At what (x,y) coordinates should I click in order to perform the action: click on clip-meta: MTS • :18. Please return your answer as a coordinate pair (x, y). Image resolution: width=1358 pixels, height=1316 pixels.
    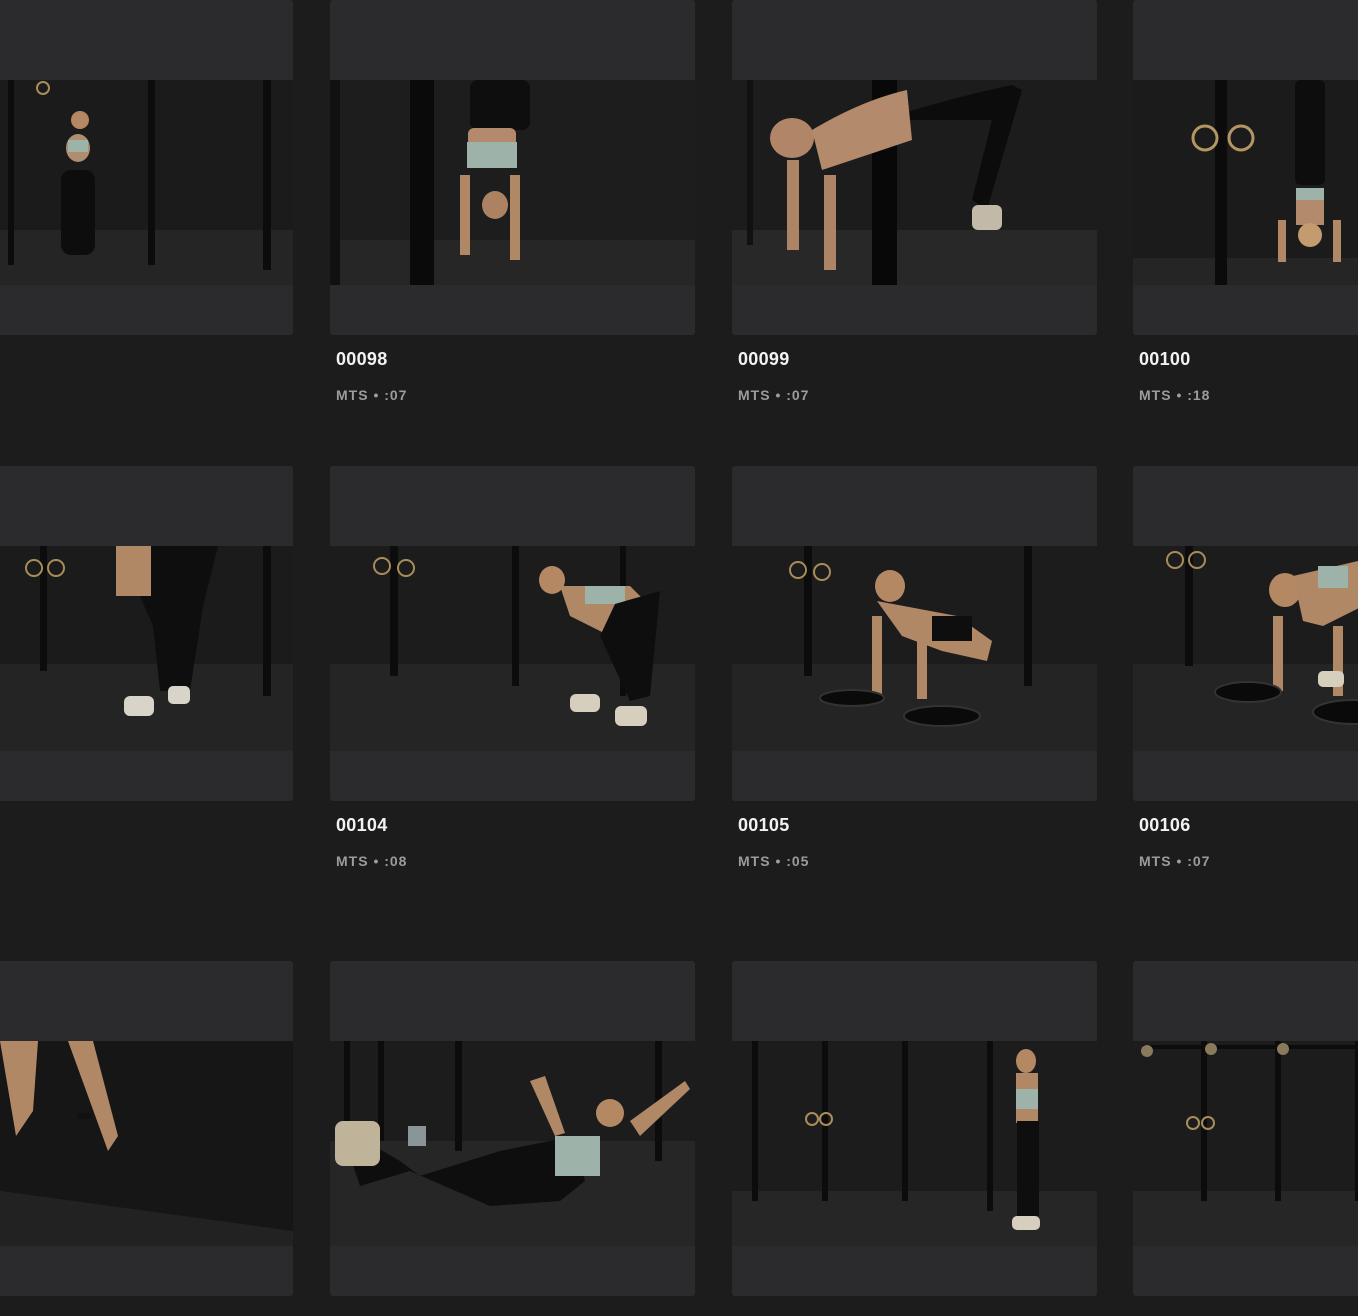
    Looking at the image, I should click on (1175, 395).